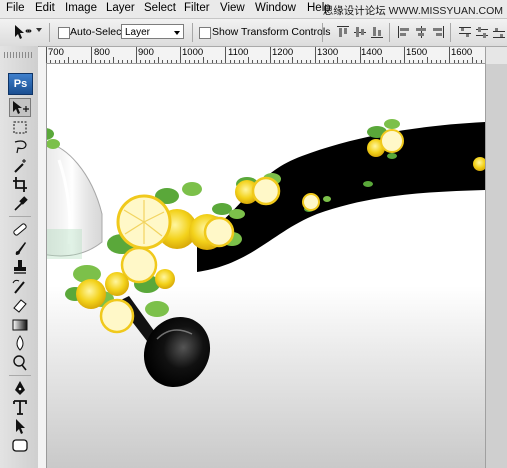  Describe the element at coordinates (438, 32) in the screenshot. I see `align-right-edges-icon` at that location.